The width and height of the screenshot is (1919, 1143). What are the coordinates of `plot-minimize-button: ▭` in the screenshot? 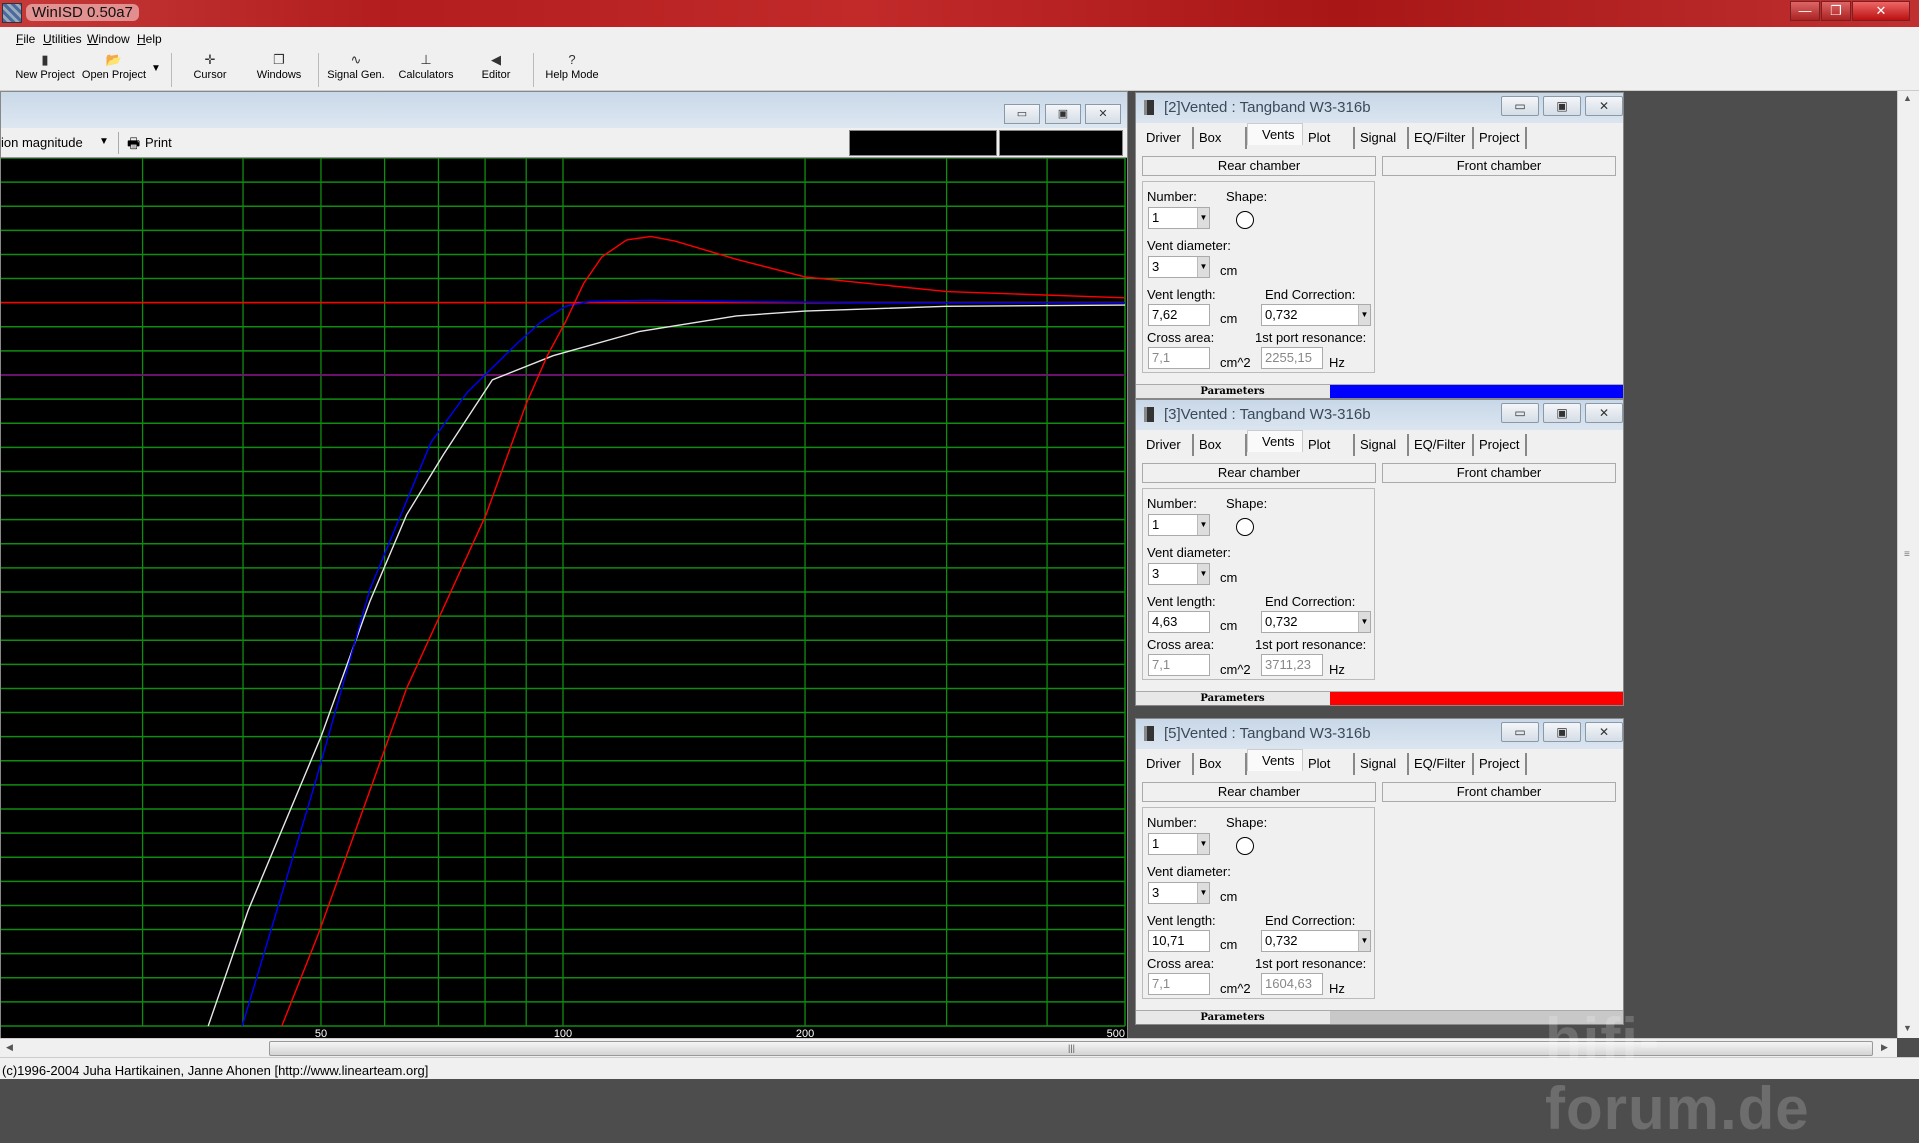 It's located at (1022, 114).